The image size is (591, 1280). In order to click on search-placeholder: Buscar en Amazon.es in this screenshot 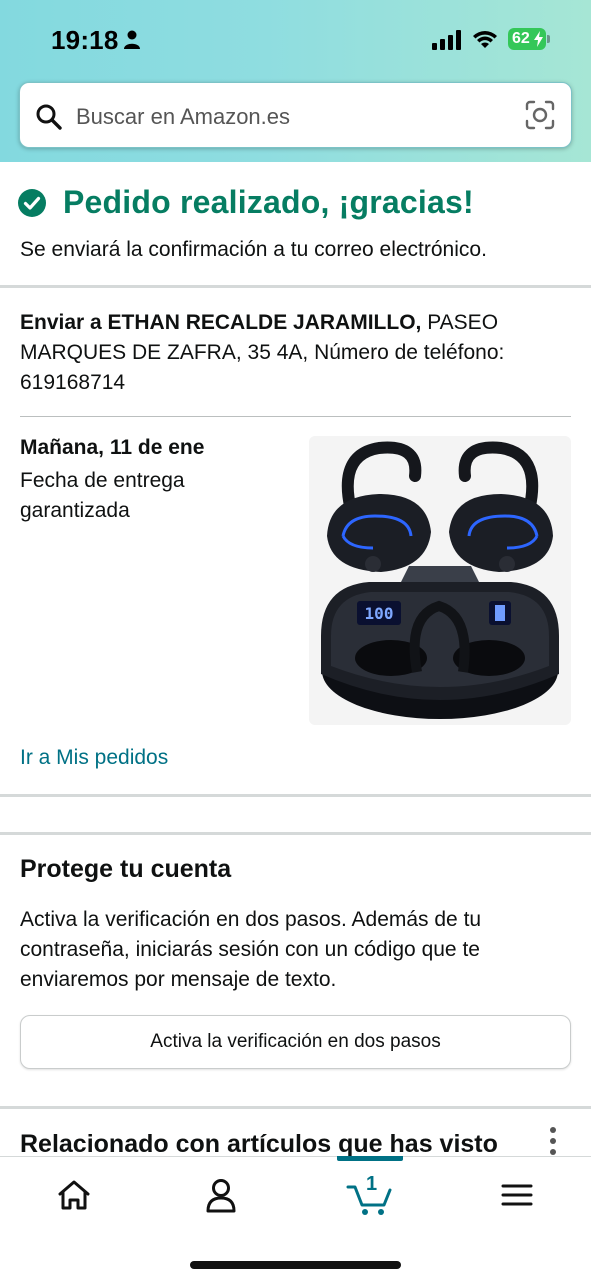, I will do `click(183, 116)`.